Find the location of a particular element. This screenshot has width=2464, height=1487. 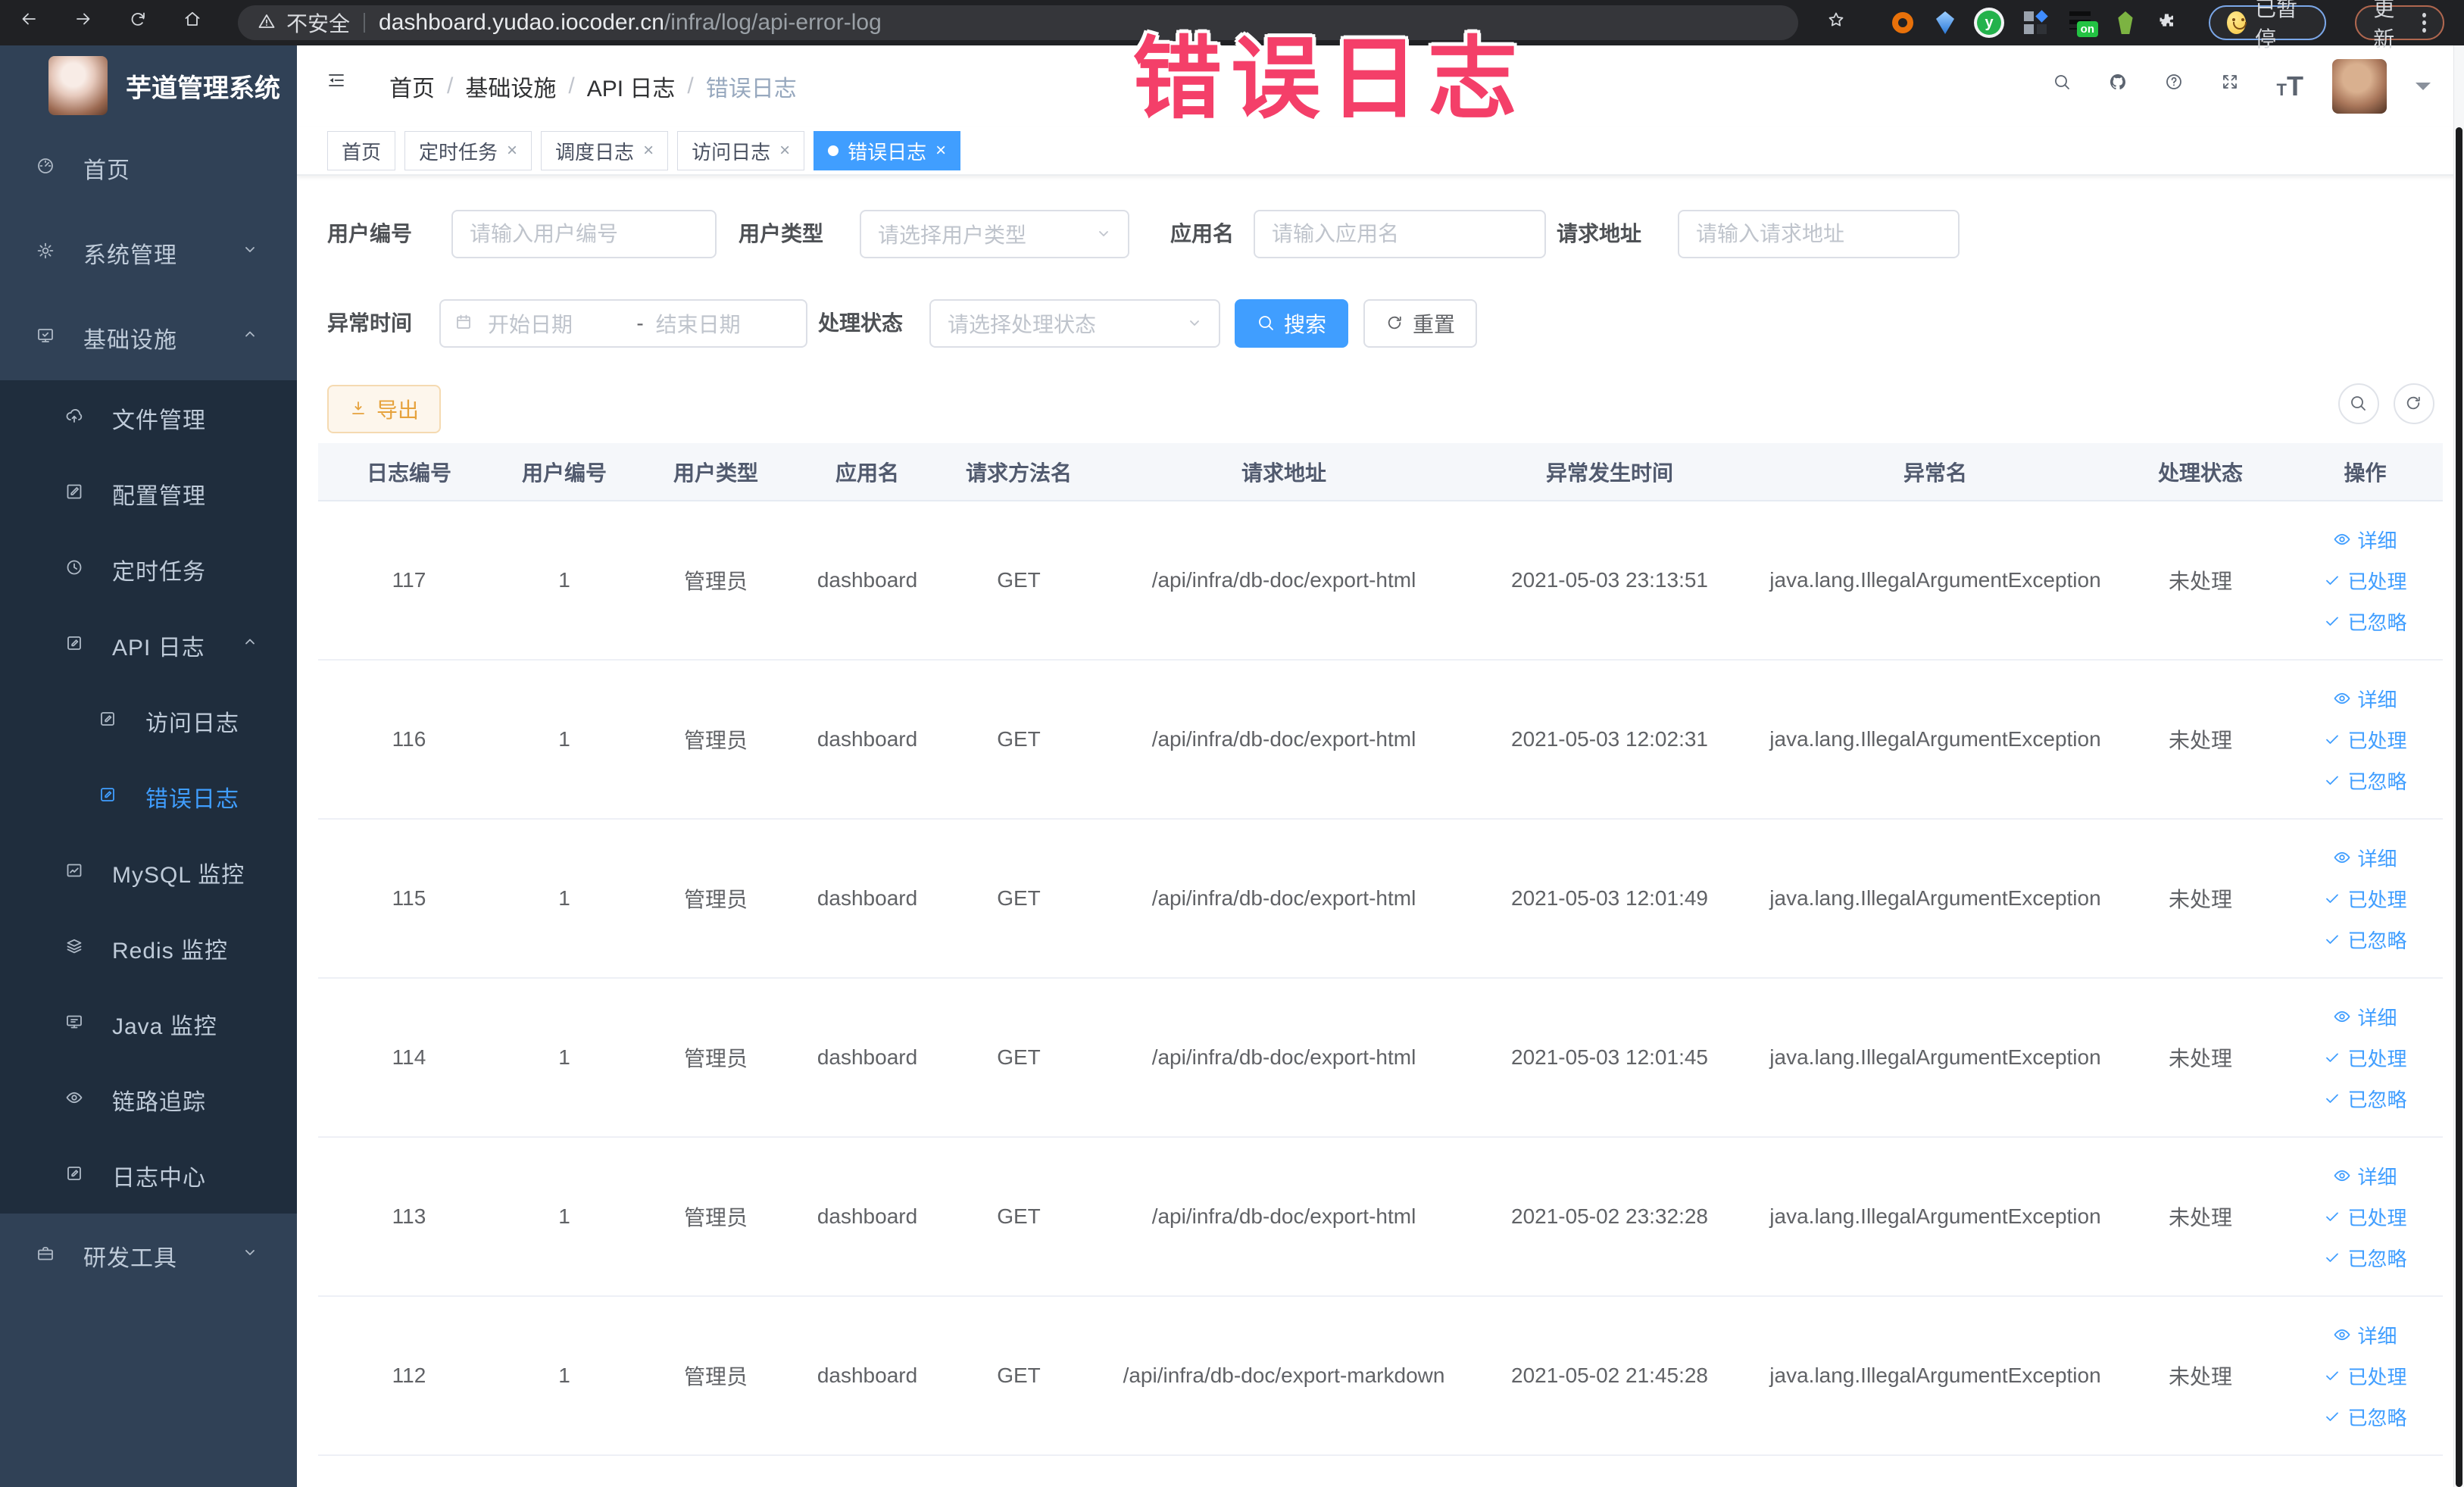

avatar-caret-icon is located at coordinates (2423, 90).